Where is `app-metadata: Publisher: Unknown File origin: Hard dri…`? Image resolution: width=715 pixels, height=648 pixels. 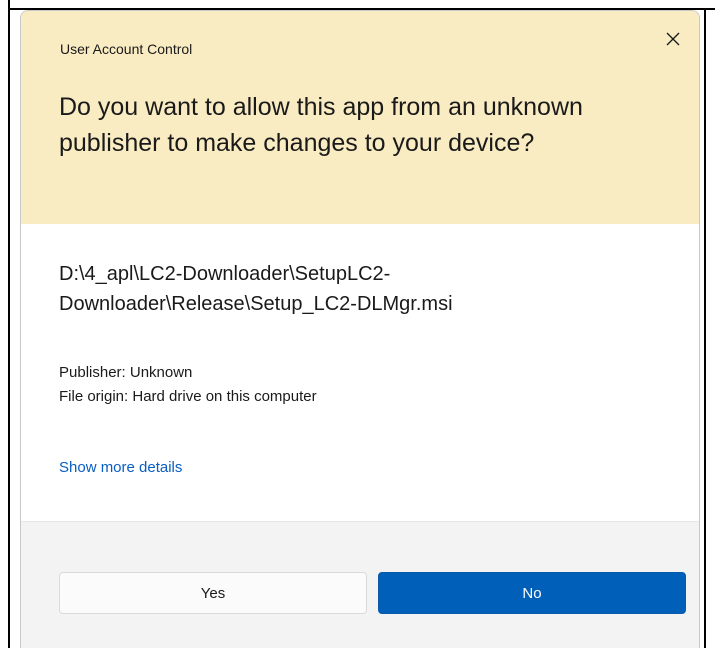
app-metadata: Publisher: Unknown File origin: Hard dri… is located at coordinates (188, 385).